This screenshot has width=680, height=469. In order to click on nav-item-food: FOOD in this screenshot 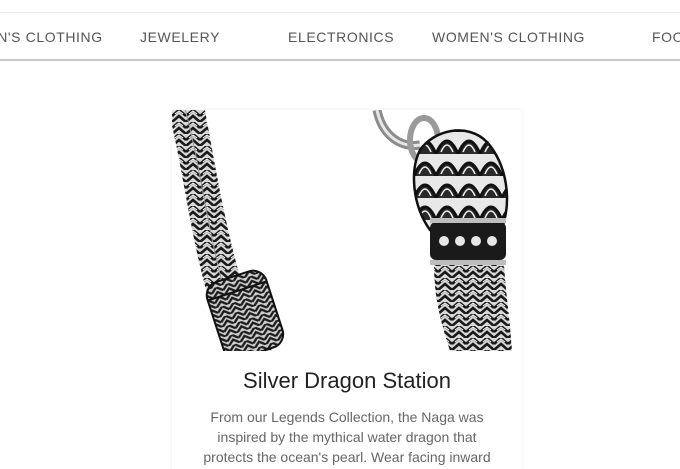, I will do `click(666, 37)`.